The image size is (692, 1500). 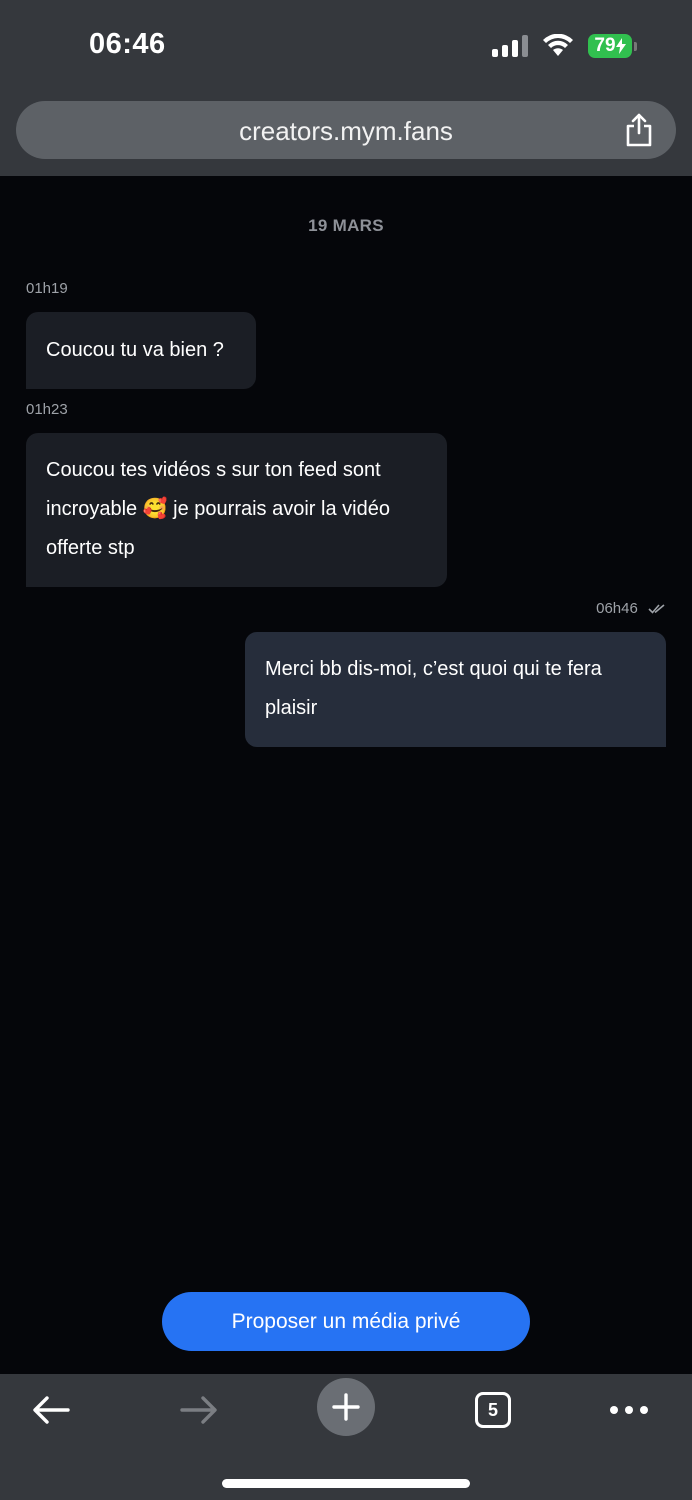 I want to click on message-bubble-incoming: Coucou tu va bien ?, so click(x=141, y=350).